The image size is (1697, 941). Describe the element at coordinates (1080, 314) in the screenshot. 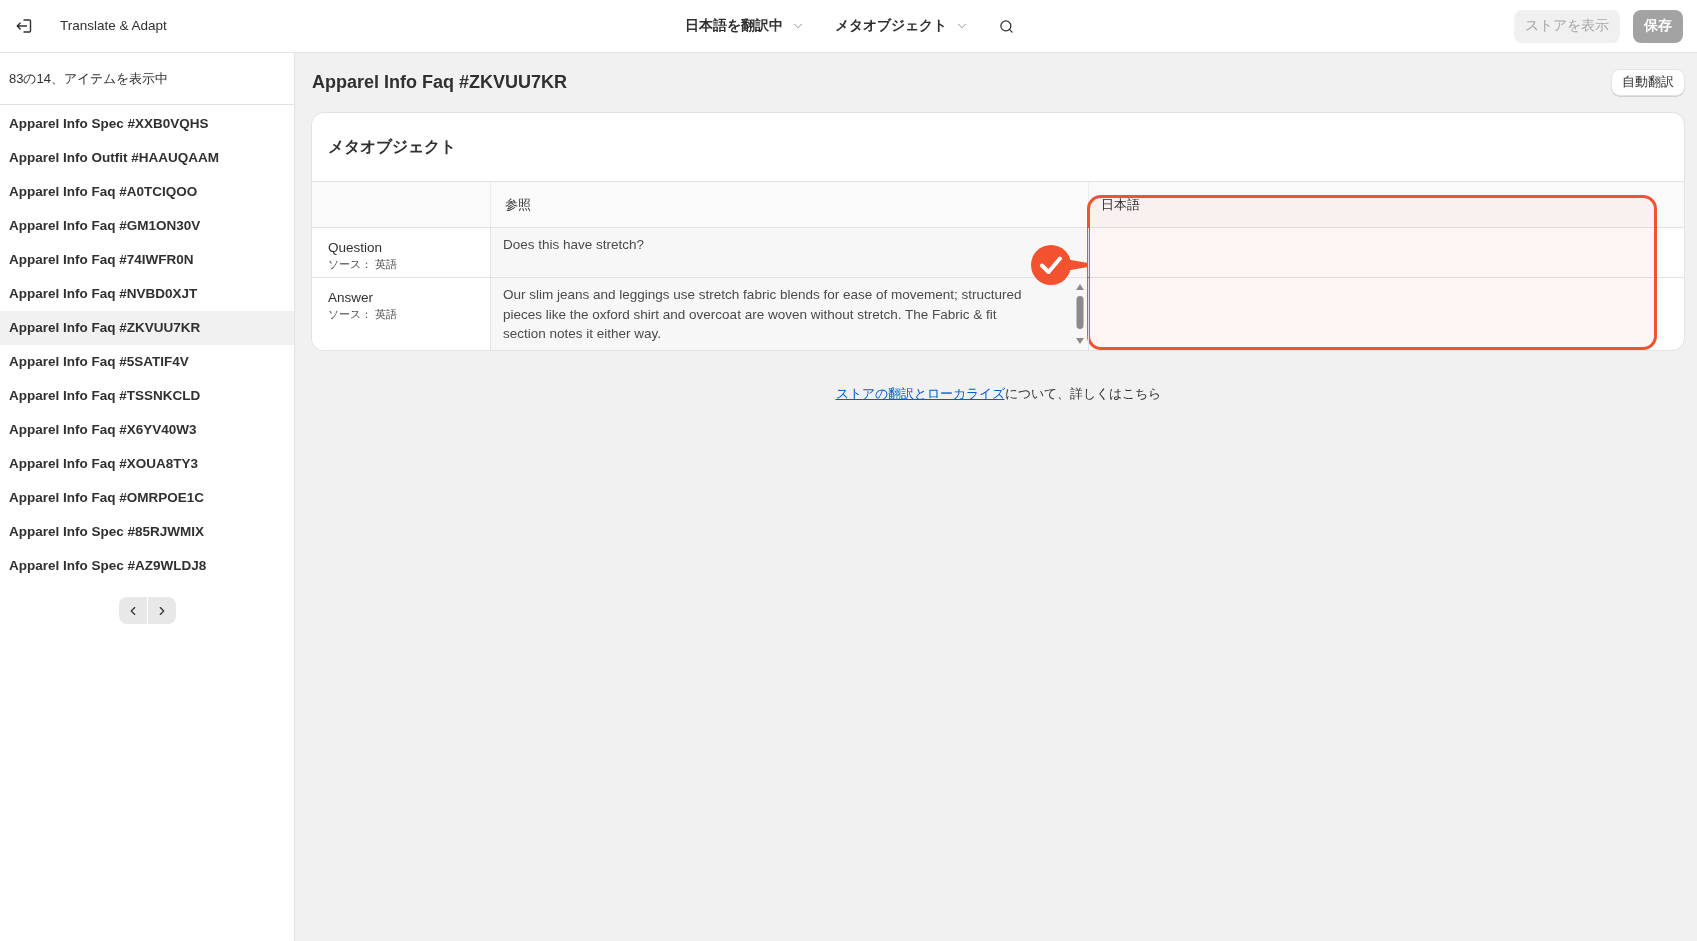

I see `scrollbar` at that location.